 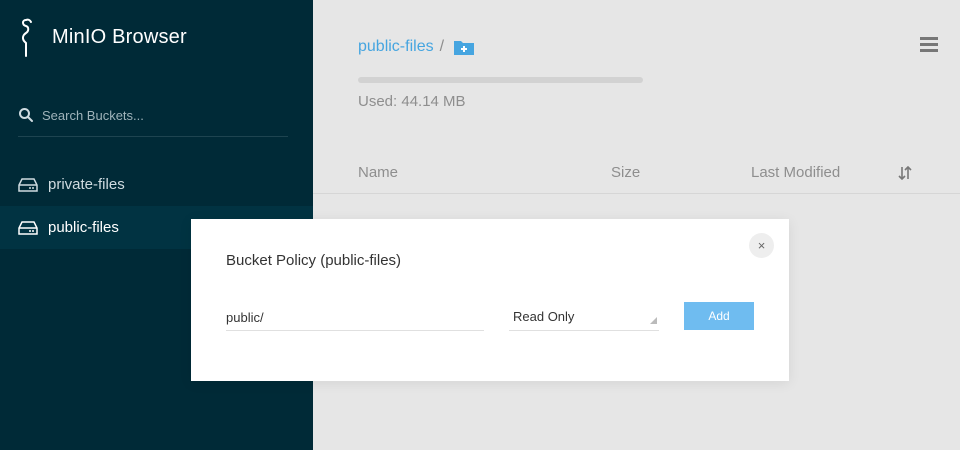 What do you see at coordinates (355, 318) in the screenshot?
I see `policy-prefix-input` at bounding box center [355, 318].